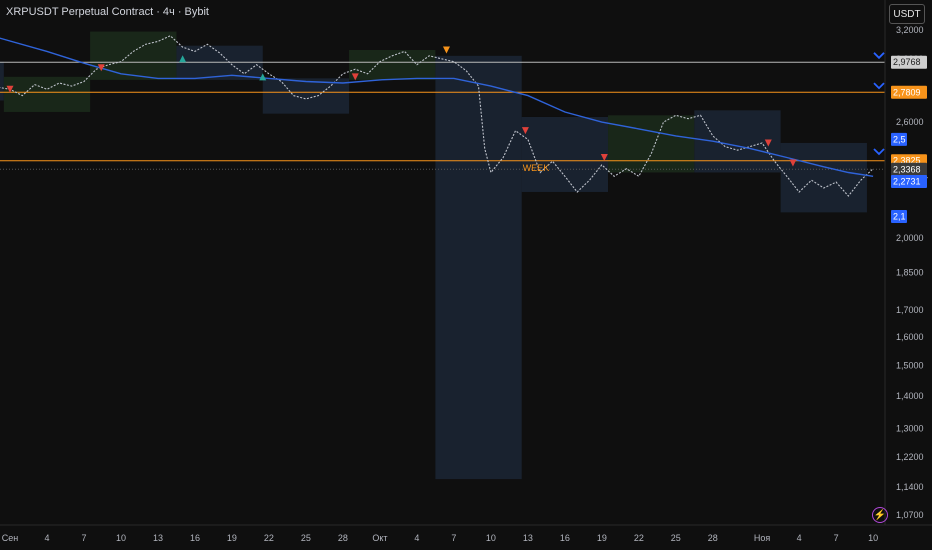 The image size is (932, 550). Describe the element at coordinates (910, 310) in the screenshot. I see `y-tick-label: 1,7000` at that location.